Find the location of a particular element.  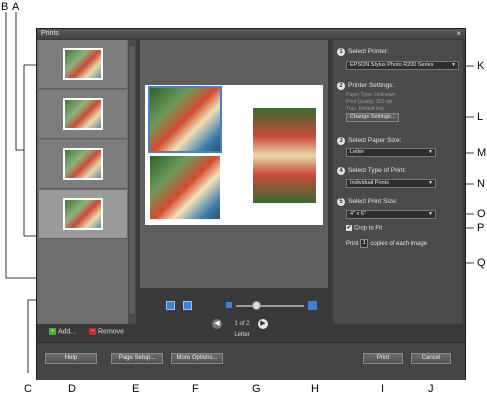

tray-info: Tray: Default tray is located at coordinates (365, 109).